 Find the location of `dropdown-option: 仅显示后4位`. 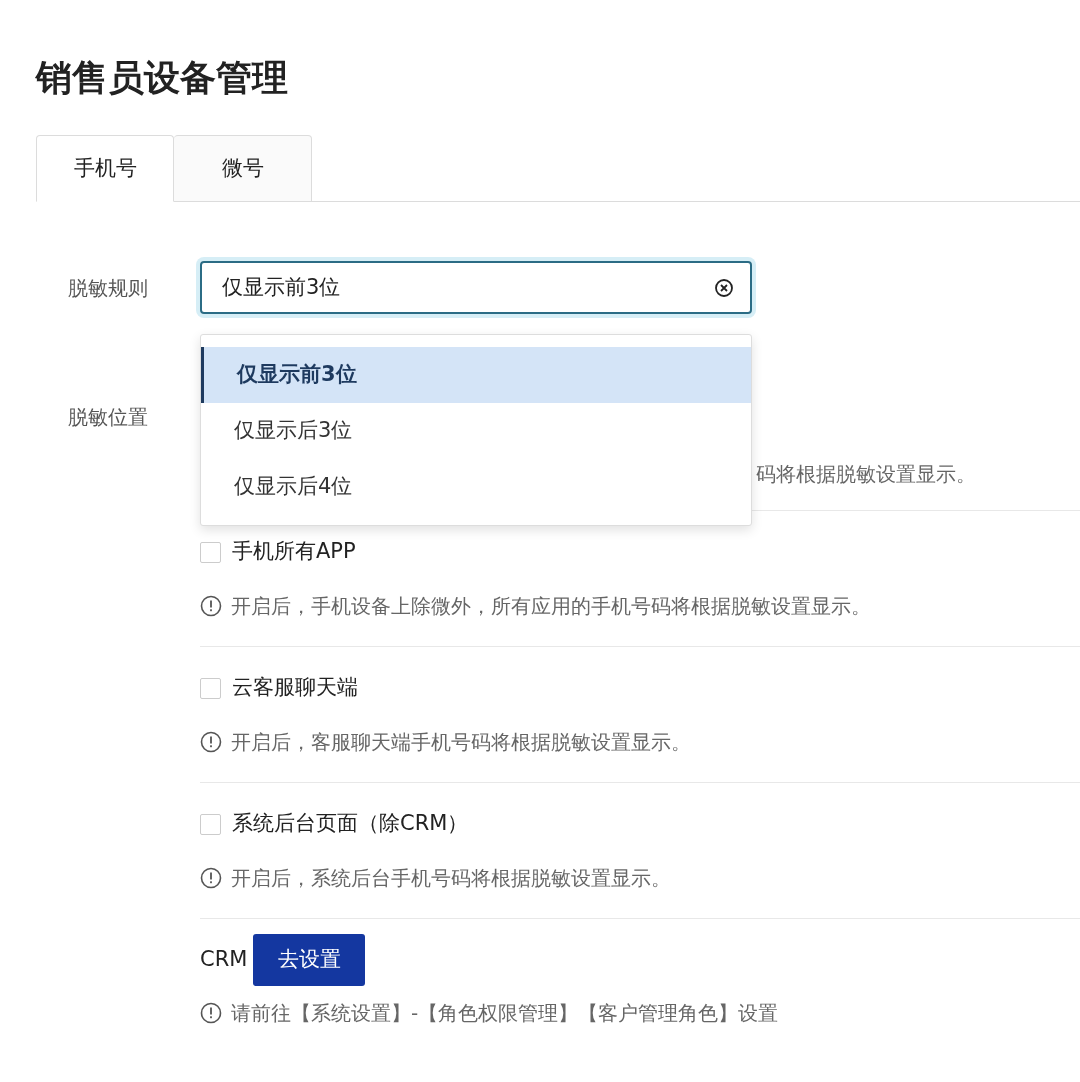

dropdown-option: 仅显示后4位 is located at coordinates (476, 487).